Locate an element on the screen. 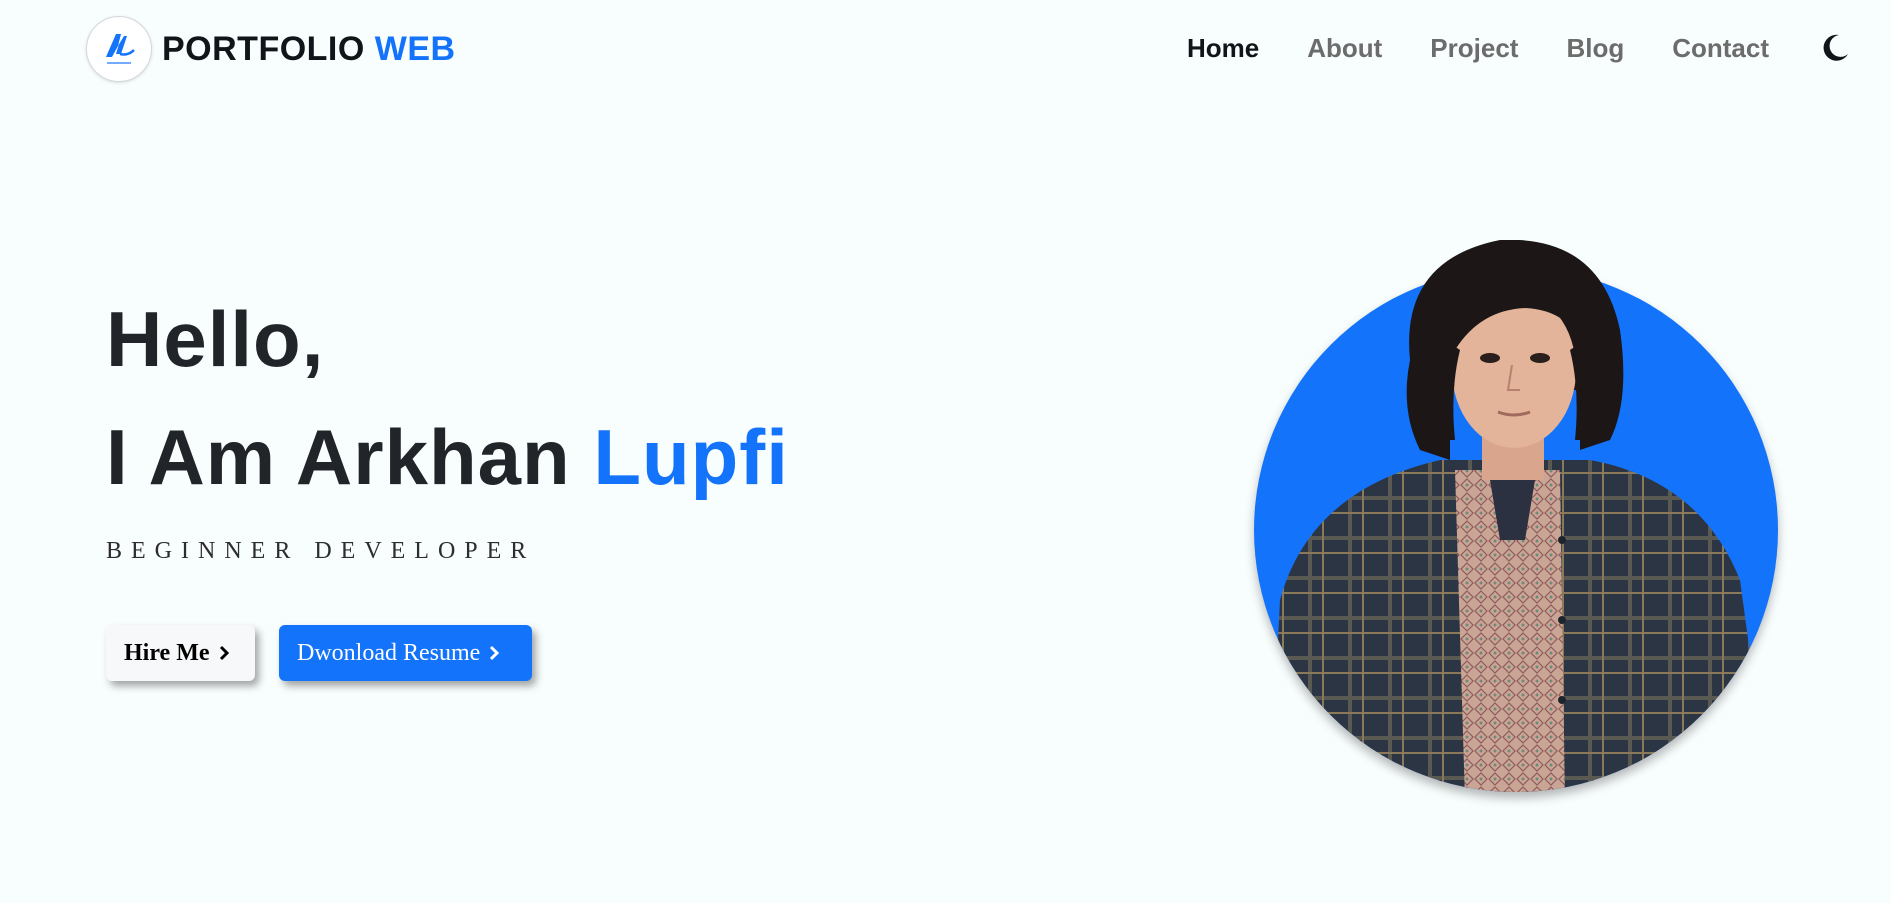 The height and width of the screenshot is (903, 1891). hero-subtitle: BEGINNER DEVELOPER is located at coordinates (321, 551).